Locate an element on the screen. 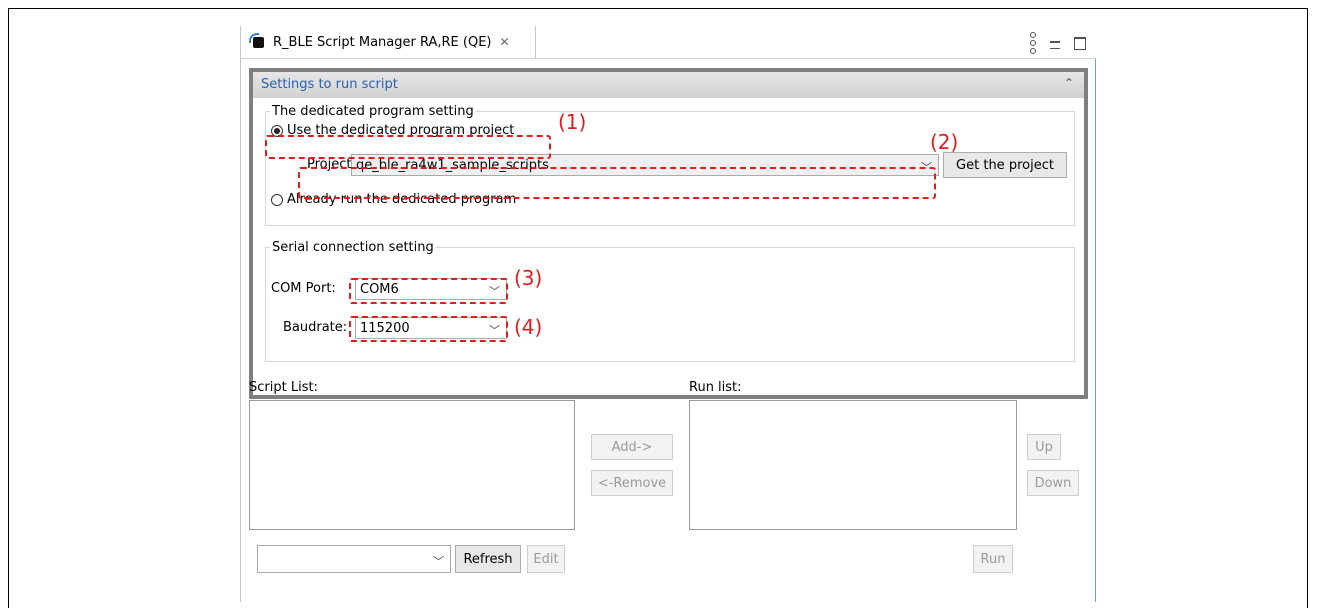 The width and height of the screenshot is (1318, 608). serial-group: Serial connection setting is located at coordinates (670, 301).